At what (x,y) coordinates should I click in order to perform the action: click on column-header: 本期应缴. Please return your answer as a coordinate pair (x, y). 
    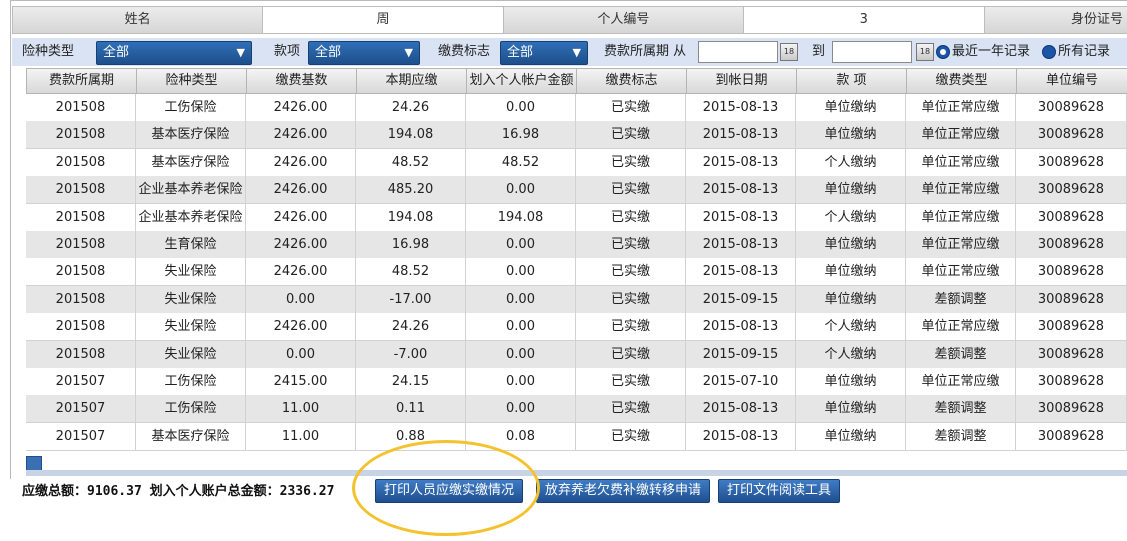
    Looking at the image, I should click on (411, 81).